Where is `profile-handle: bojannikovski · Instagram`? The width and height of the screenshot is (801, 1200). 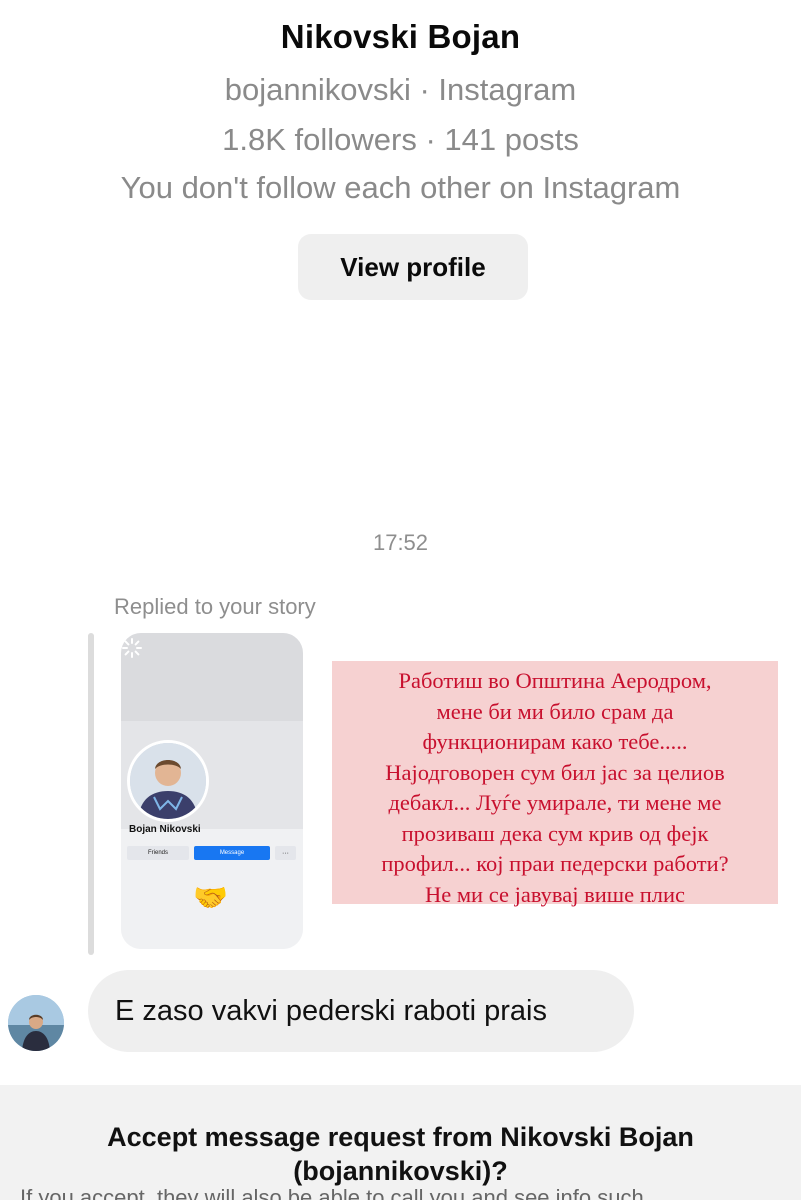
profile-handle: bojannikovski · Instagram is located at coordinates (400, 89).